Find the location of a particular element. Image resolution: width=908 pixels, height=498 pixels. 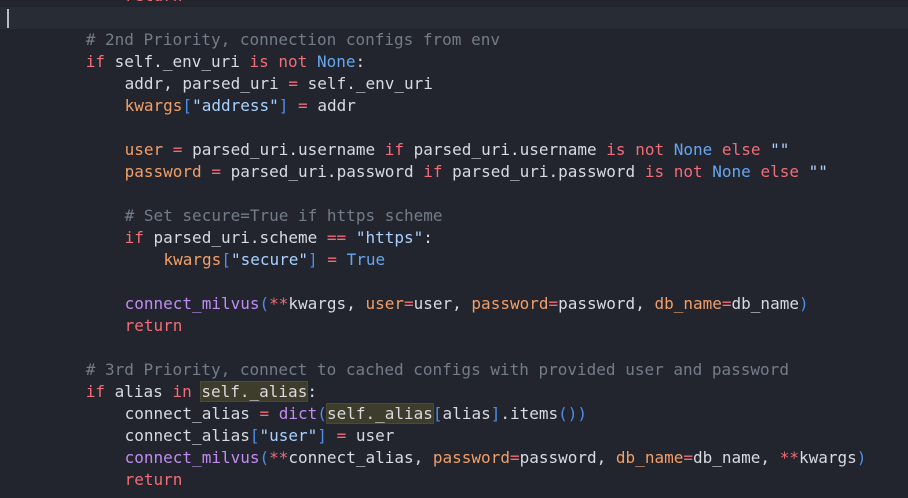

code-token: "address" is located at coordinates (235, 105).